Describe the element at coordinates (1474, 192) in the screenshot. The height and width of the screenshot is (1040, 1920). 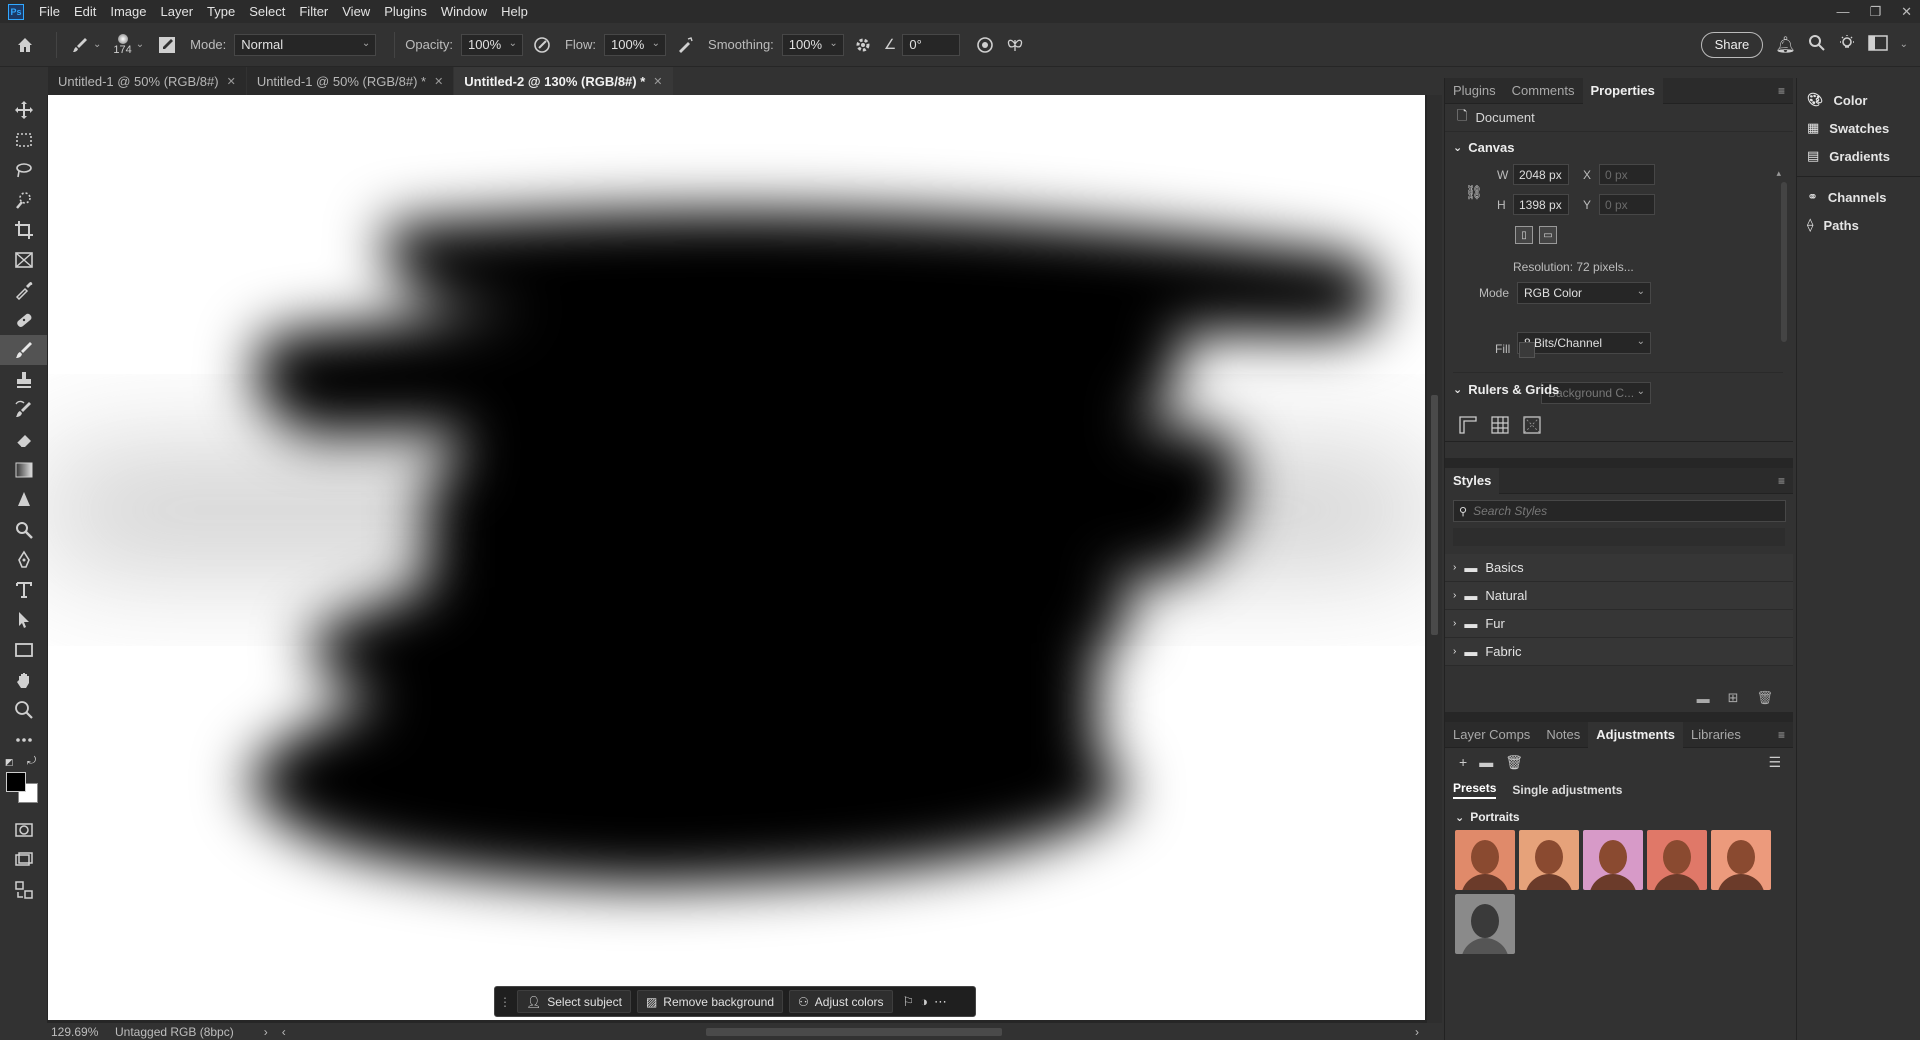
I see `link-icon: ⛓` at that location.